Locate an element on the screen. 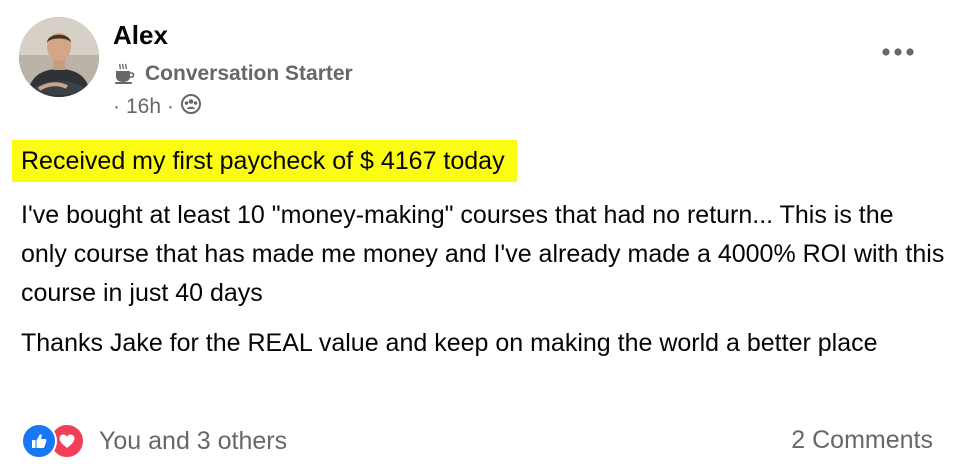 The width and height of the screenshot is (957, 476). comments-count-link: 2 Comments is located at coordinates (862, 440).